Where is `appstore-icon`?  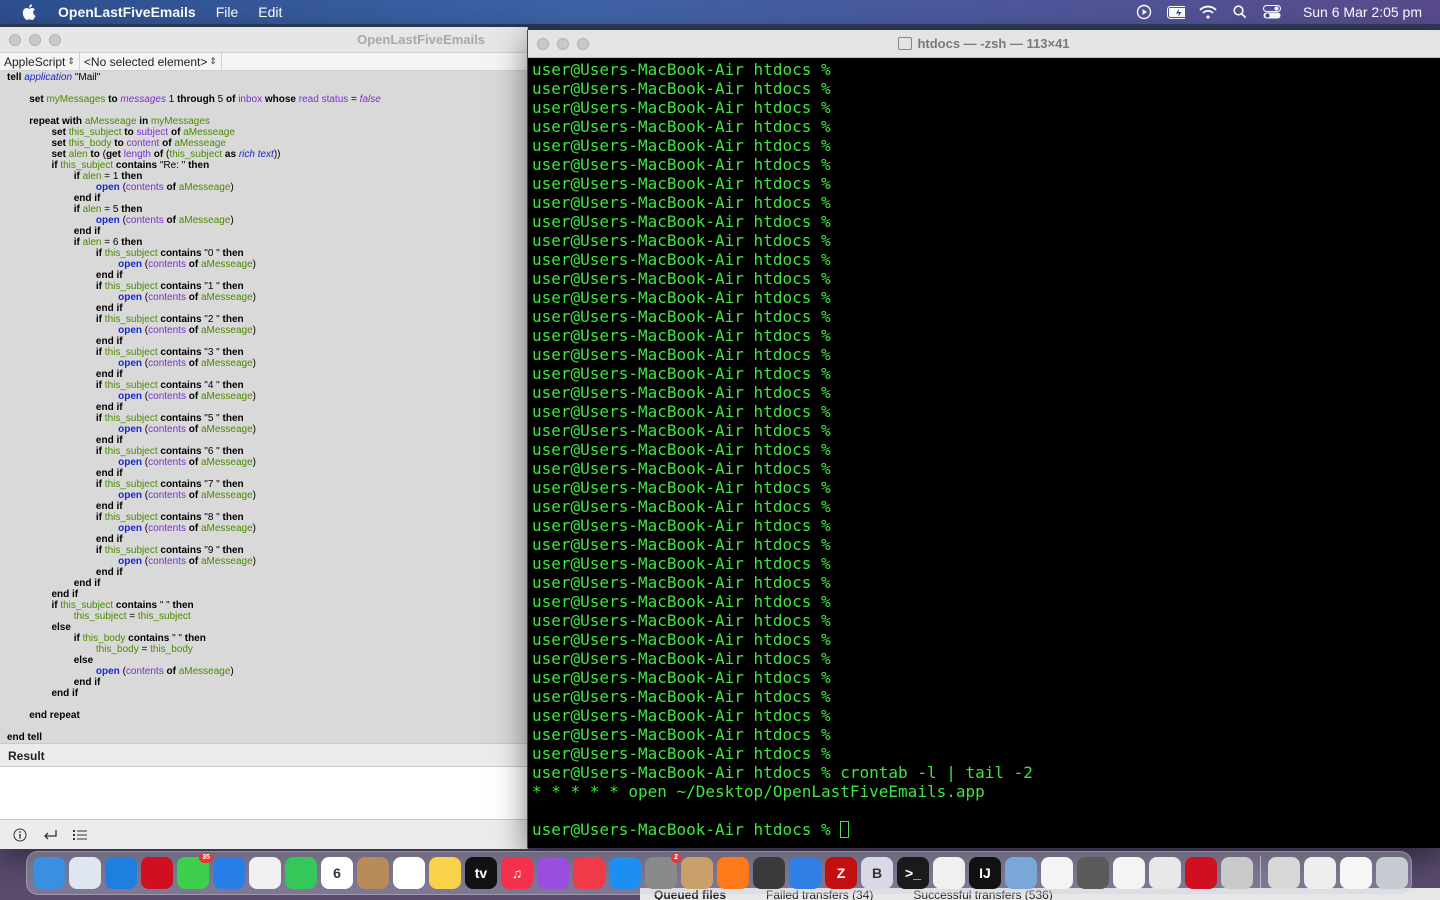
appstore-icon is located at coordinates (625, 873).